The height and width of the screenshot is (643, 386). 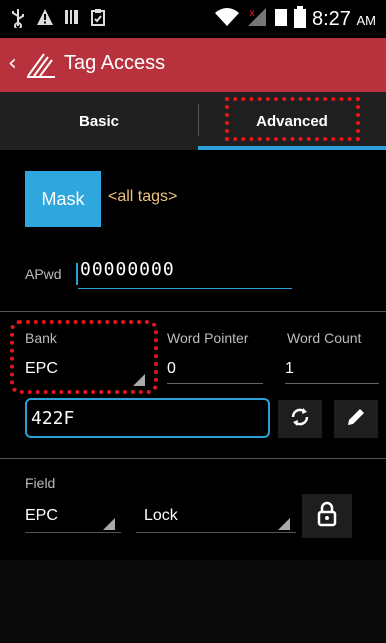 I want to click on section-divider, so click(x=193, y=311).